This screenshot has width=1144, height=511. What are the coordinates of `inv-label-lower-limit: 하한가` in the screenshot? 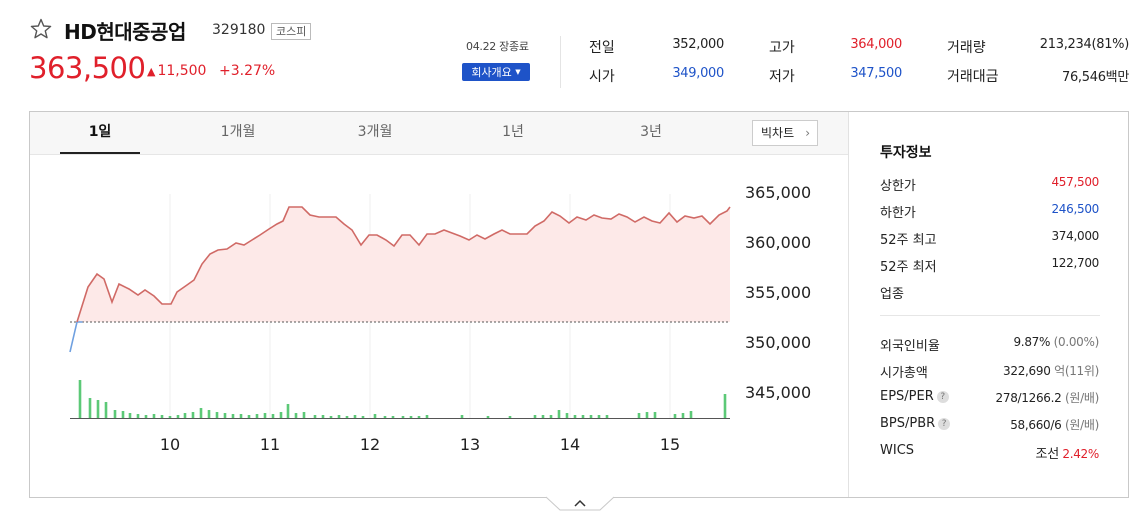 It's located at (898, 213).